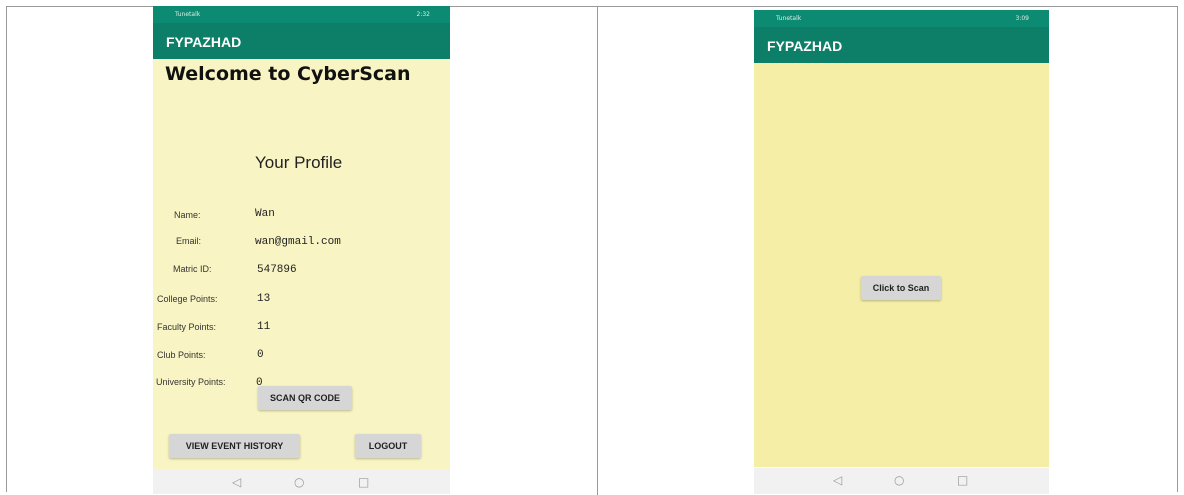 The image size is (1184, 495). What do you see at coordinates (192, 269) in the screenshot?
I see `matric-id-label: Matric ID:` at bounding box center [192, 269].